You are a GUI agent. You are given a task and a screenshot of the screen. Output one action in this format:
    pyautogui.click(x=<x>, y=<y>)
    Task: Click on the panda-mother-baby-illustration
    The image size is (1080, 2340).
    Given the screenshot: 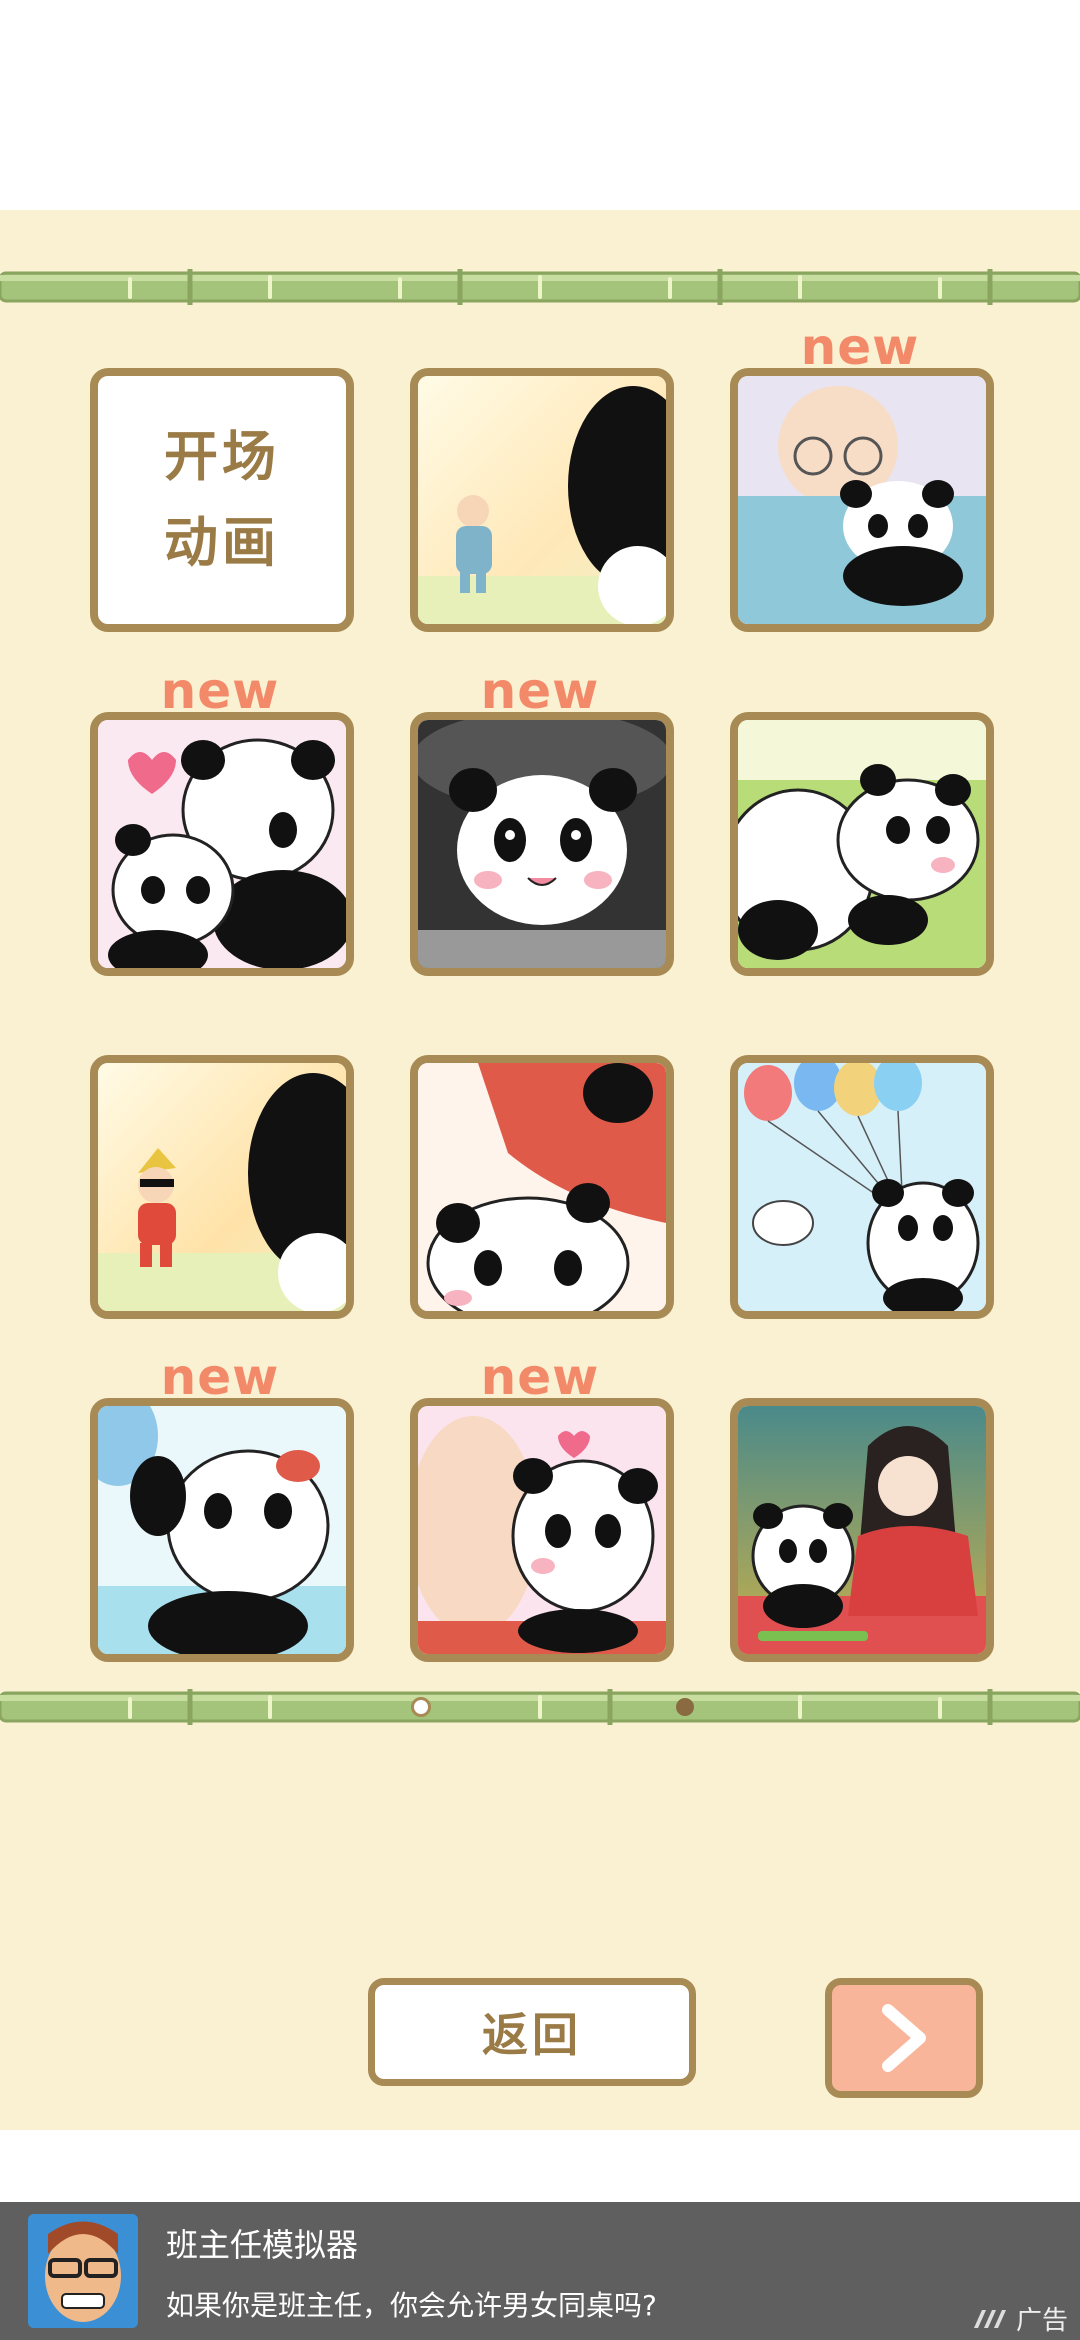 What is the action you would take?
    pyautogui.click(x=222, y=844)
    